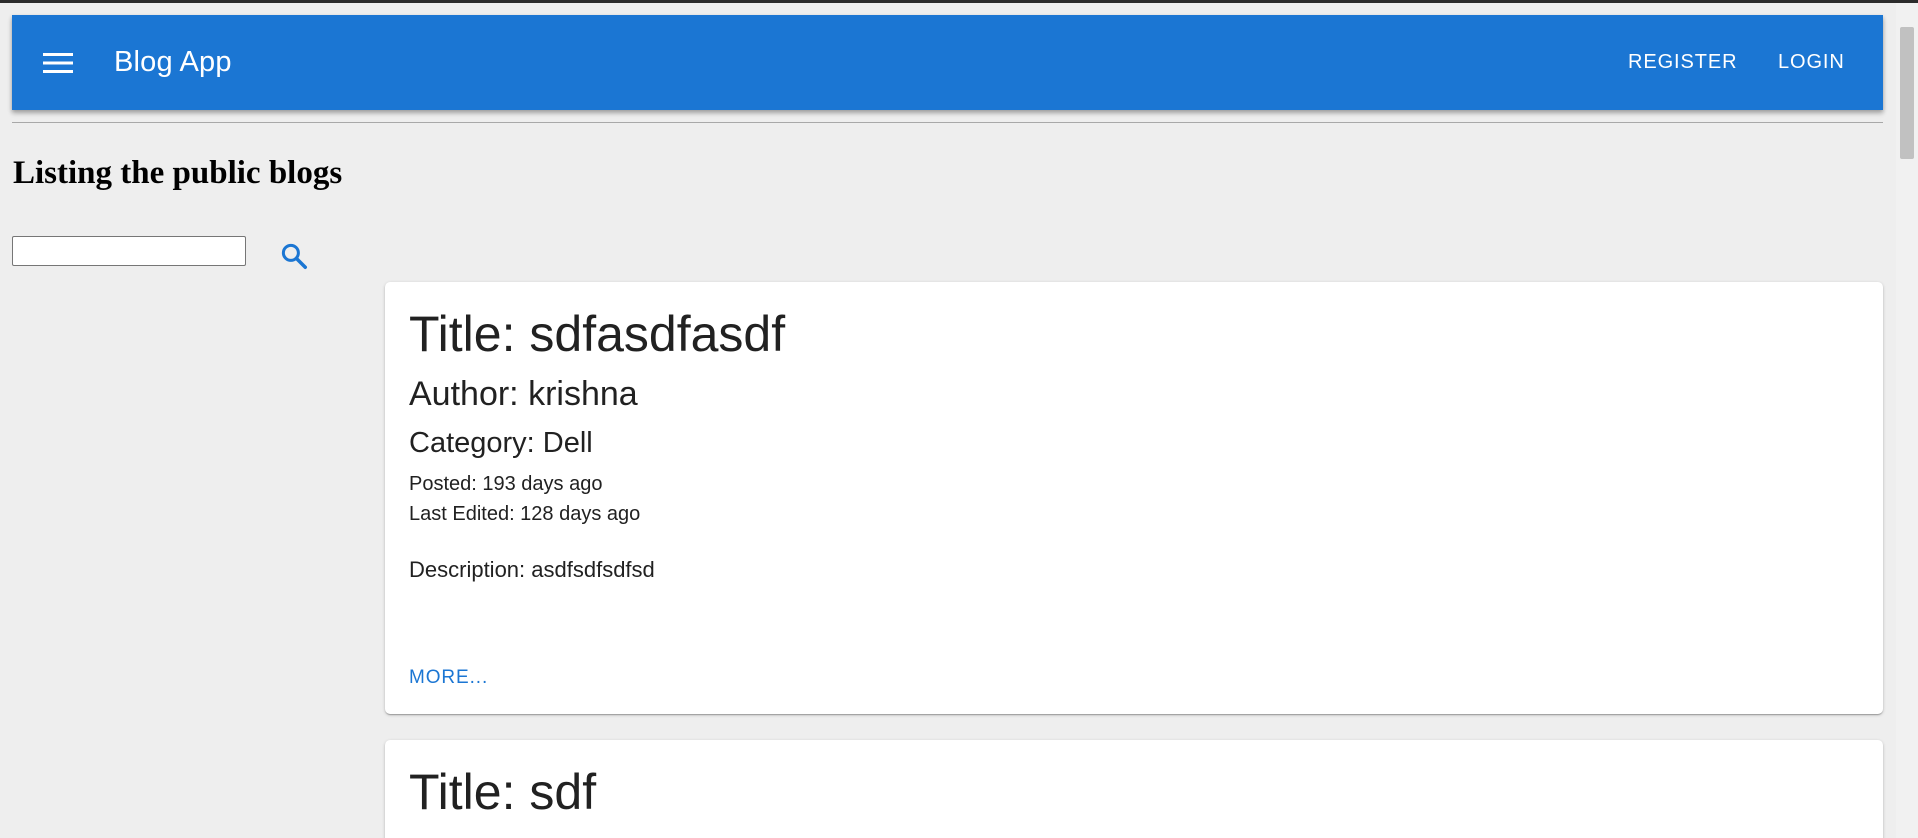 The image size is (1918, 838). I want to click on search-icon, so click(294, 256).